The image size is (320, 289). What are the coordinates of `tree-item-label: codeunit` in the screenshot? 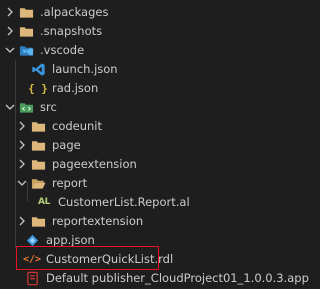 It's located at (77, 126).